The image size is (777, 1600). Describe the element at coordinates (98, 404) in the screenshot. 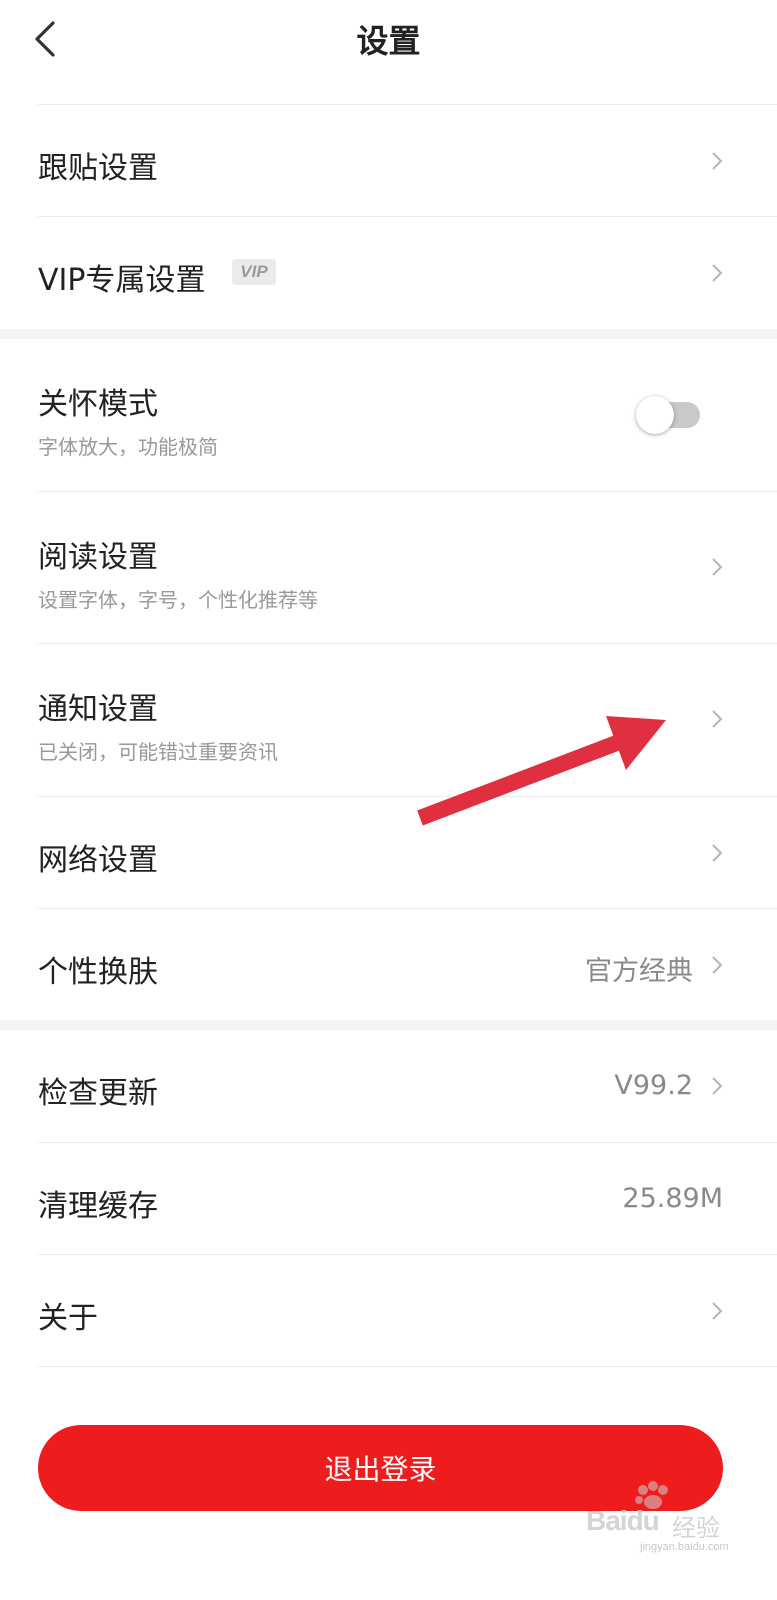

I see `row-label: 关怀模式` at that location.